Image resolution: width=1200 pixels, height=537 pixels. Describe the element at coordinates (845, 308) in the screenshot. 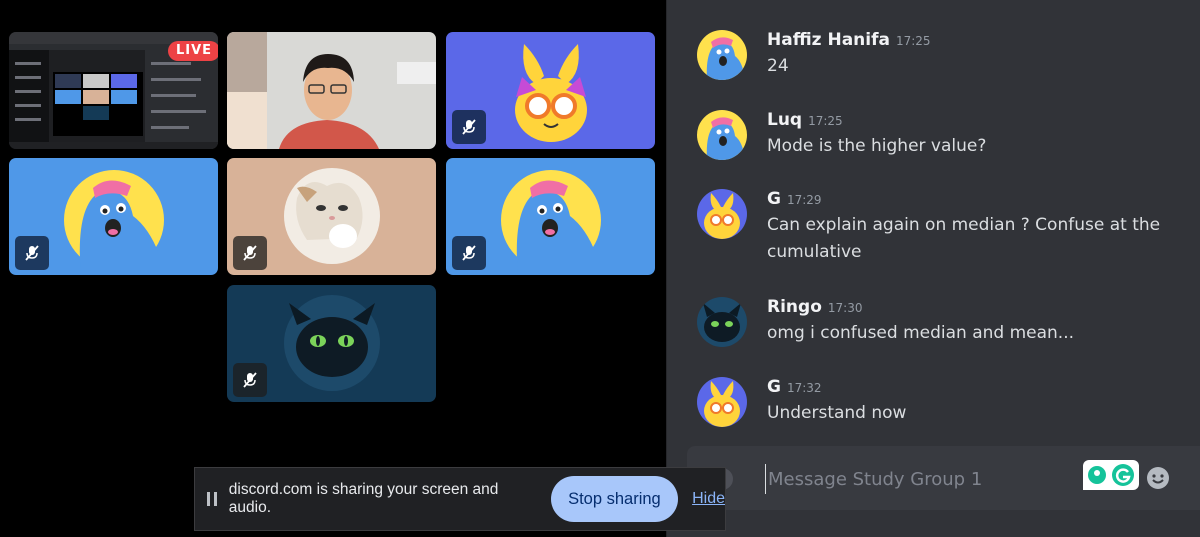

I see `message-timestamp: 17:30` at that location.